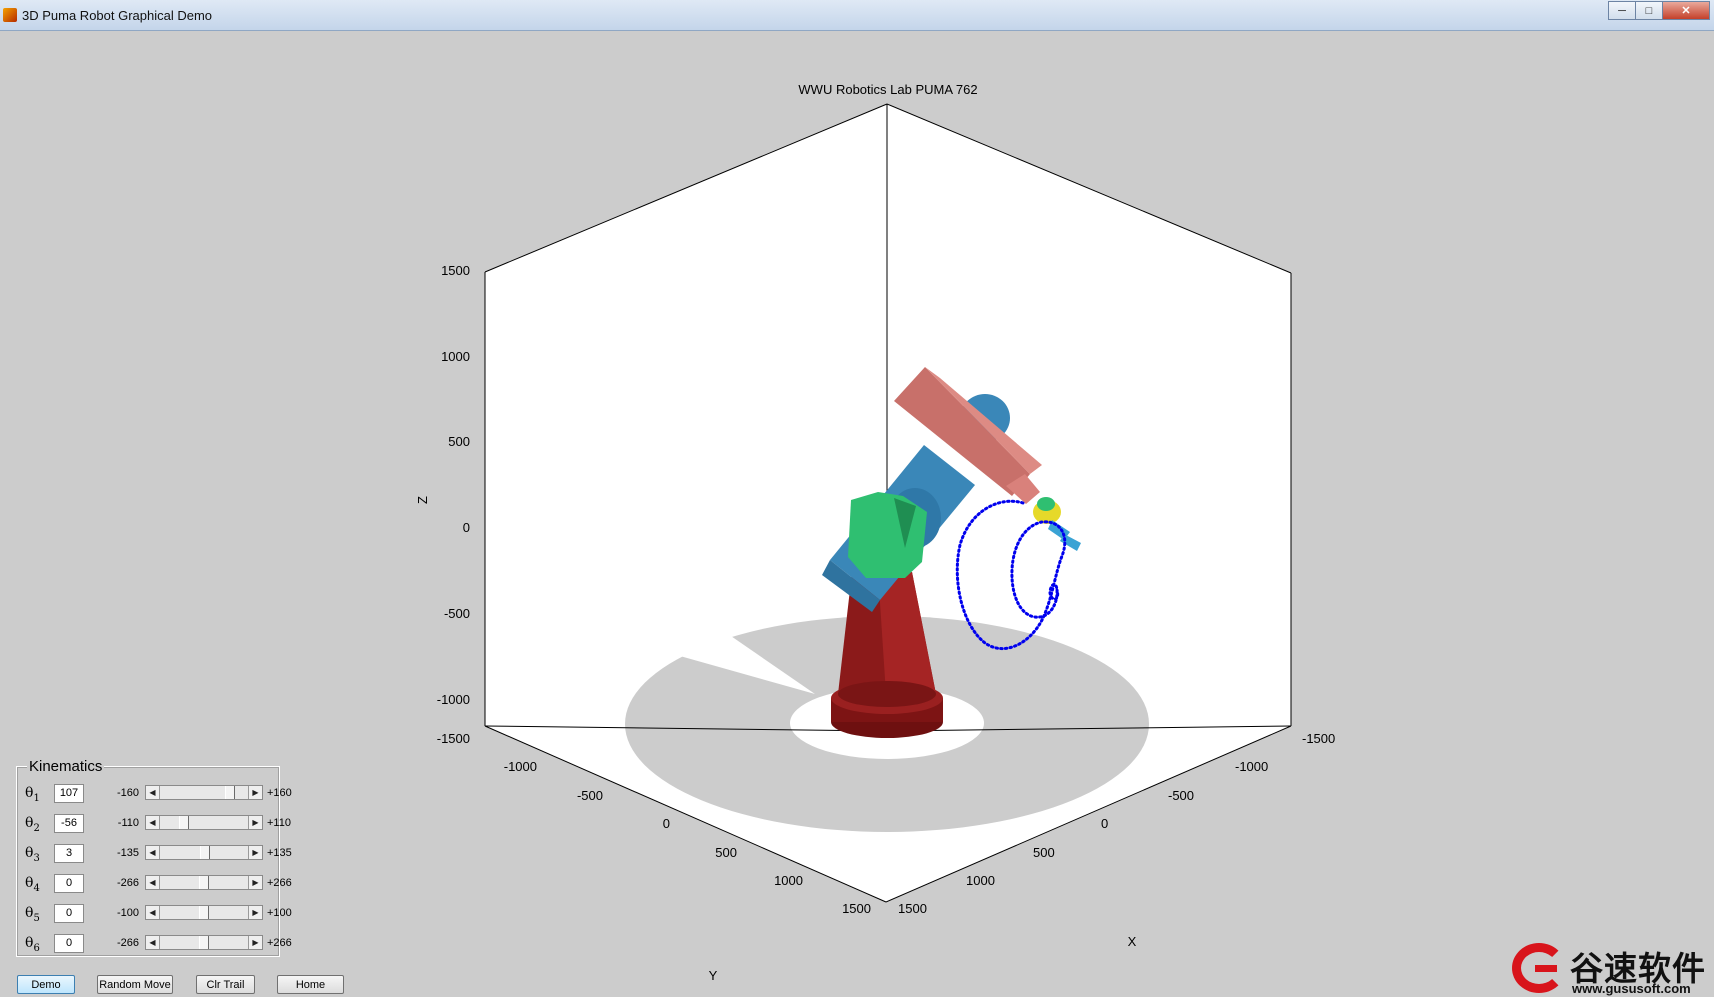 Image resolution: width=1714 pixels, height=997 pixels. Describe the element at coordinates (279, 913) in the screenshot. I see `joint-5-max: +100` at that location.